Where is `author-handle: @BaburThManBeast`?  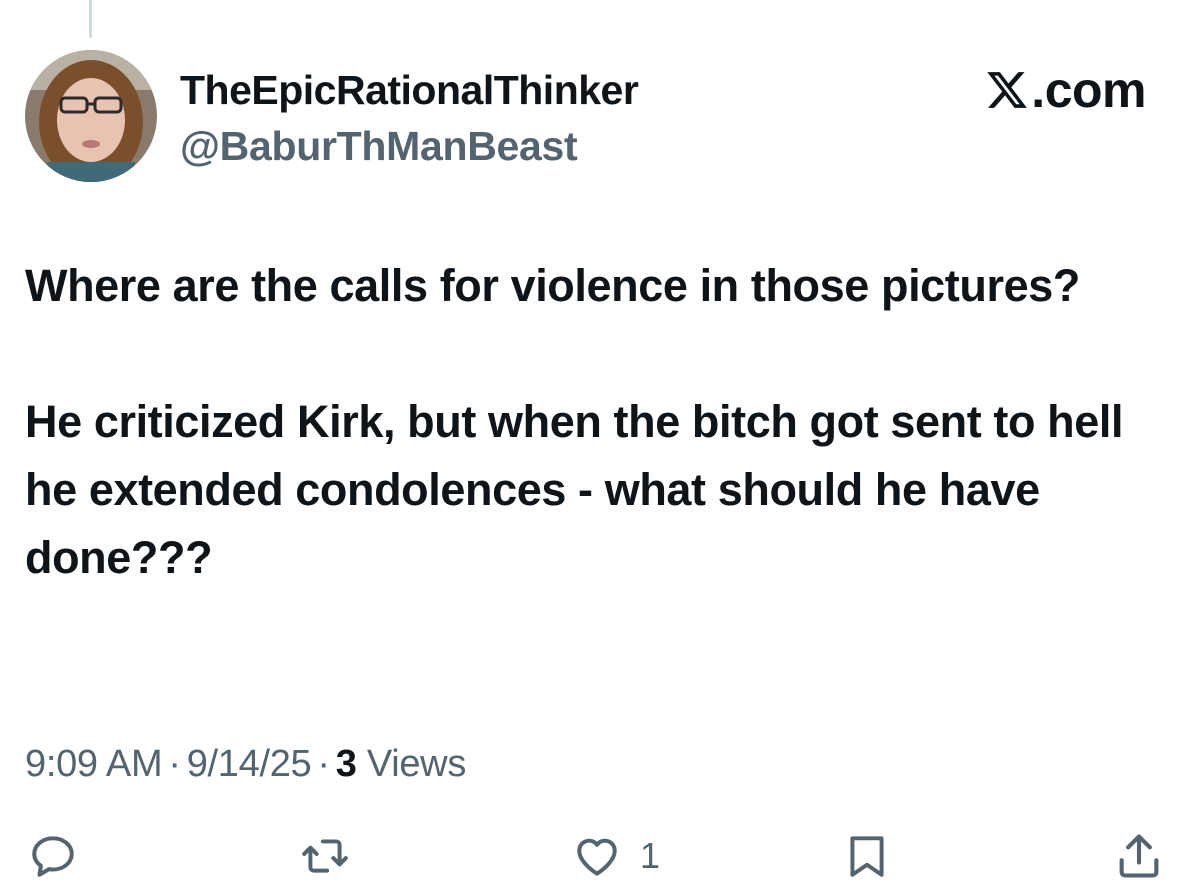 author-handle: @BaburThManBeast is located at coordinates (409, 146).